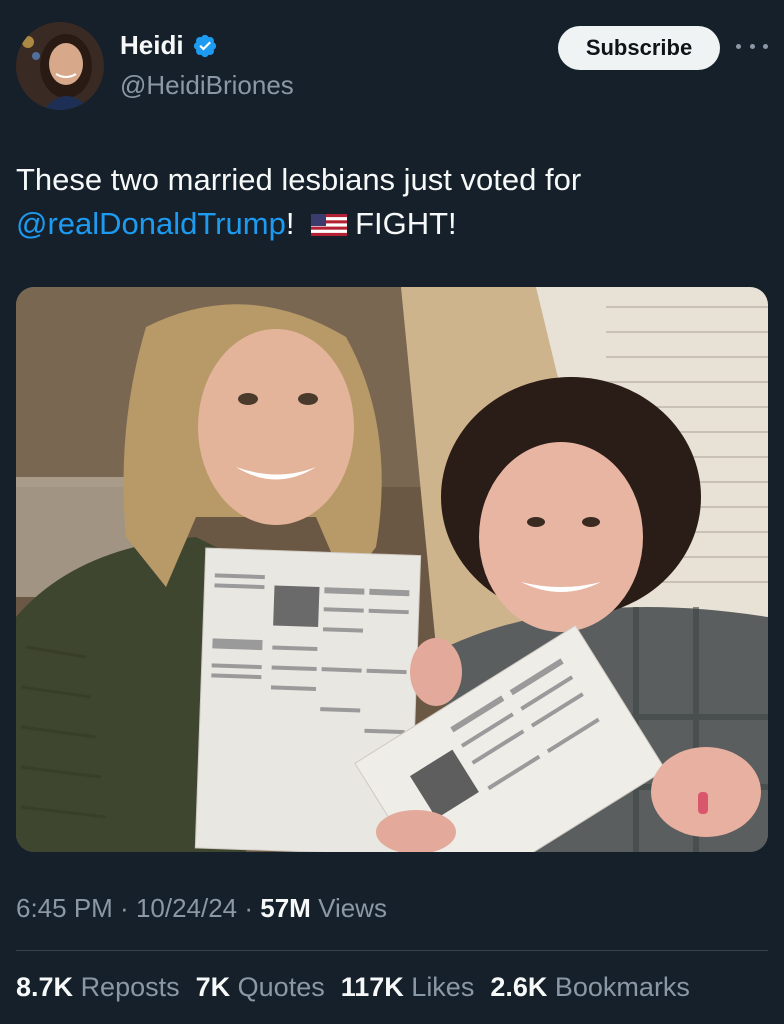 This screenshot has width=784, height=1024. I want to click on quotes-stat: 7K Quotes, so click(260, 987).